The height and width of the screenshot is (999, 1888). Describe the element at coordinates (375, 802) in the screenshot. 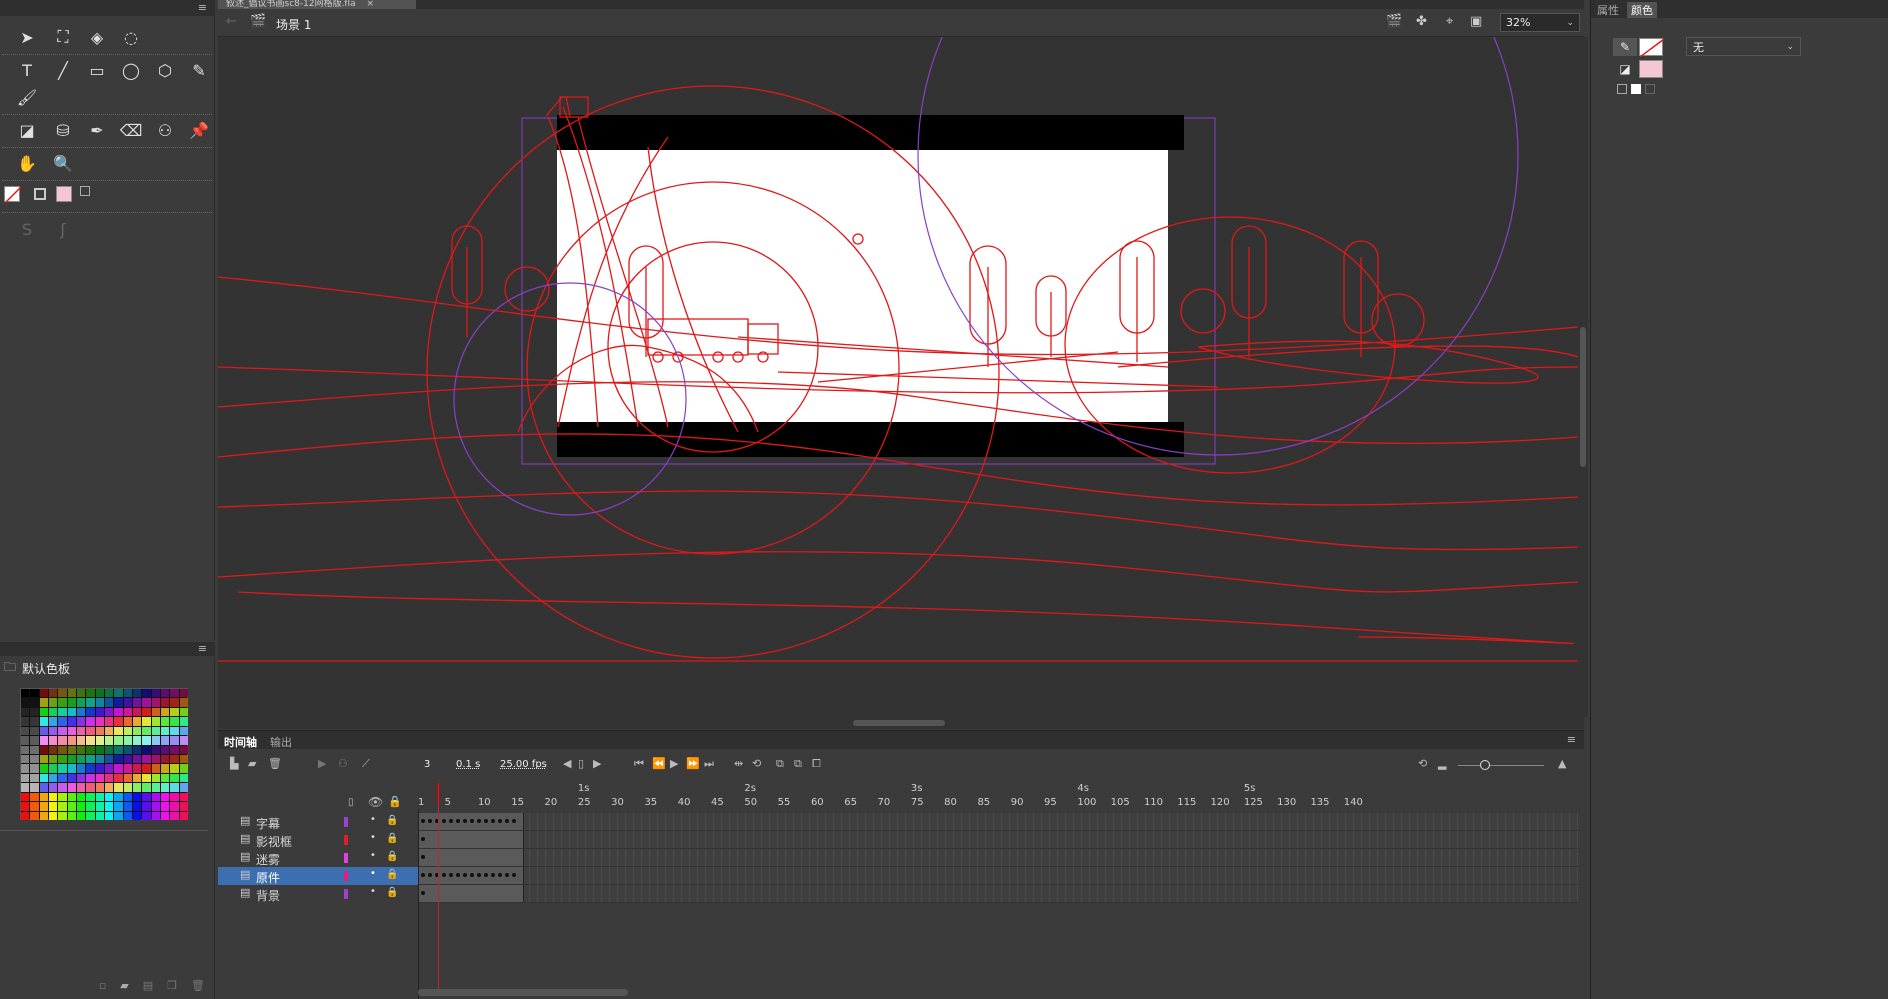

I see `eye-icon: 👁` at that location.